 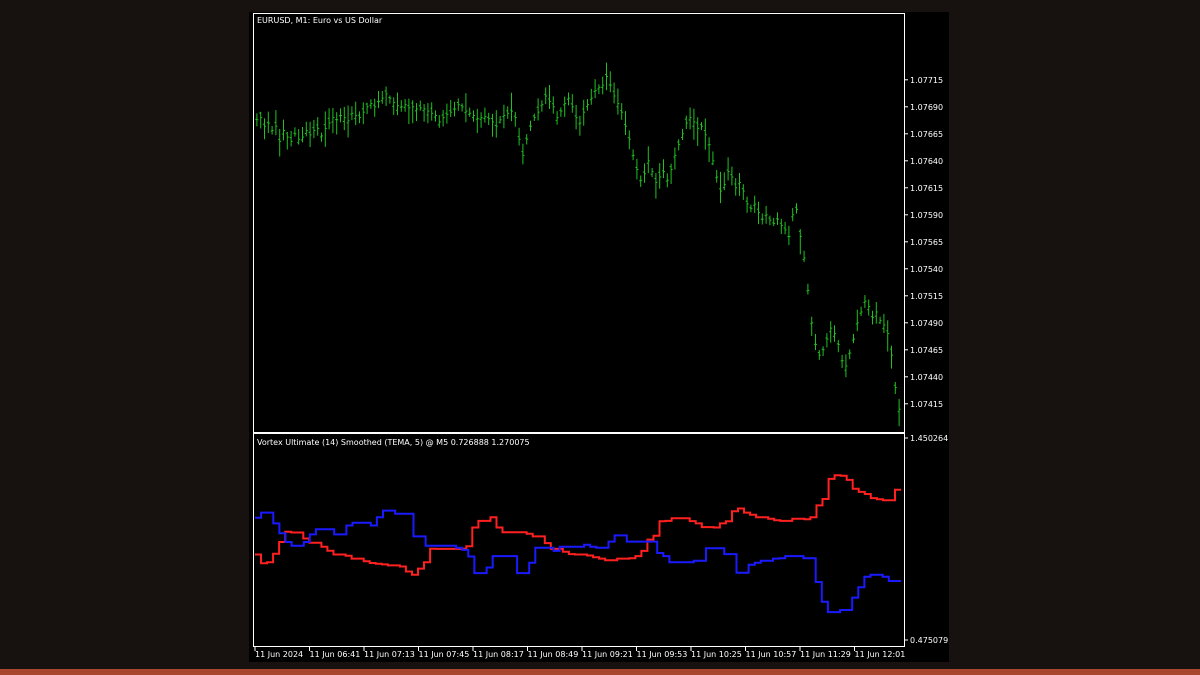 What do you see at coordinates (389, 654) in the screenshot?
I see `time-tick-label: 11 Jun 07:13` at bounding box center [389, 654].